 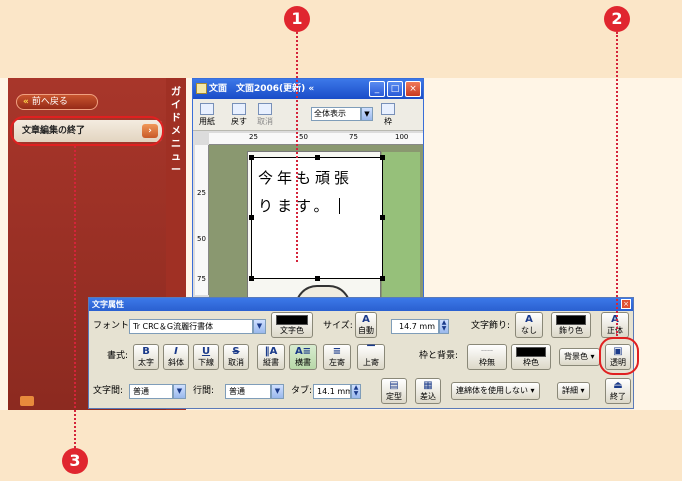 What do you see at coordinates (277, 391) in the screenshot?
I see `line-spacing-dropdown-icon: ▼` at bounding box center [277, 391].